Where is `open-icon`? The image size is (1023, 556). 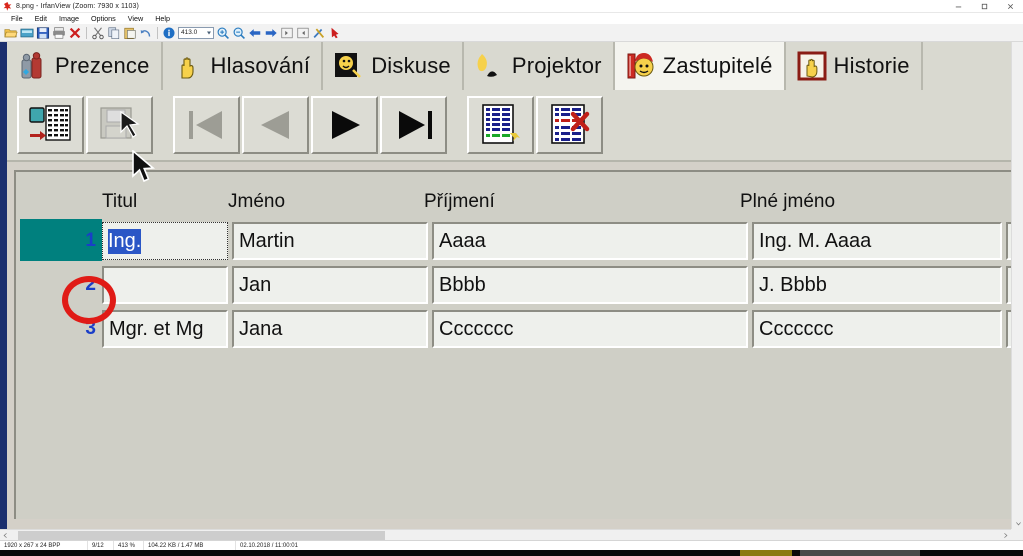 open-icon is located at coordinates (11, 33).